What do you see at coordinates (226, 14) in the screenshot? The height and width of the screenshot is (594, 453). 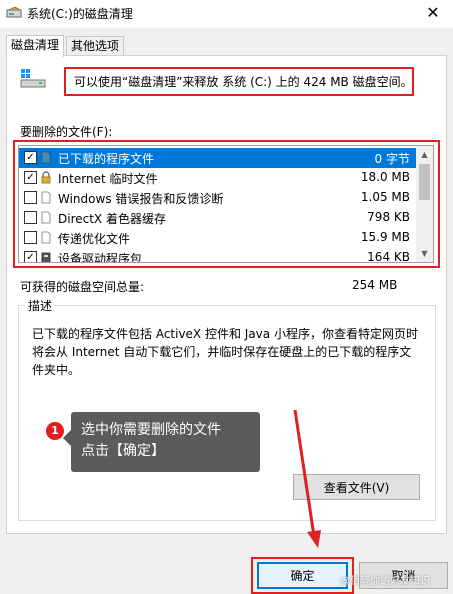 I see `title-bar: 系统(C:)的磁盘清理 ✕` at bounding box center [226, 14].